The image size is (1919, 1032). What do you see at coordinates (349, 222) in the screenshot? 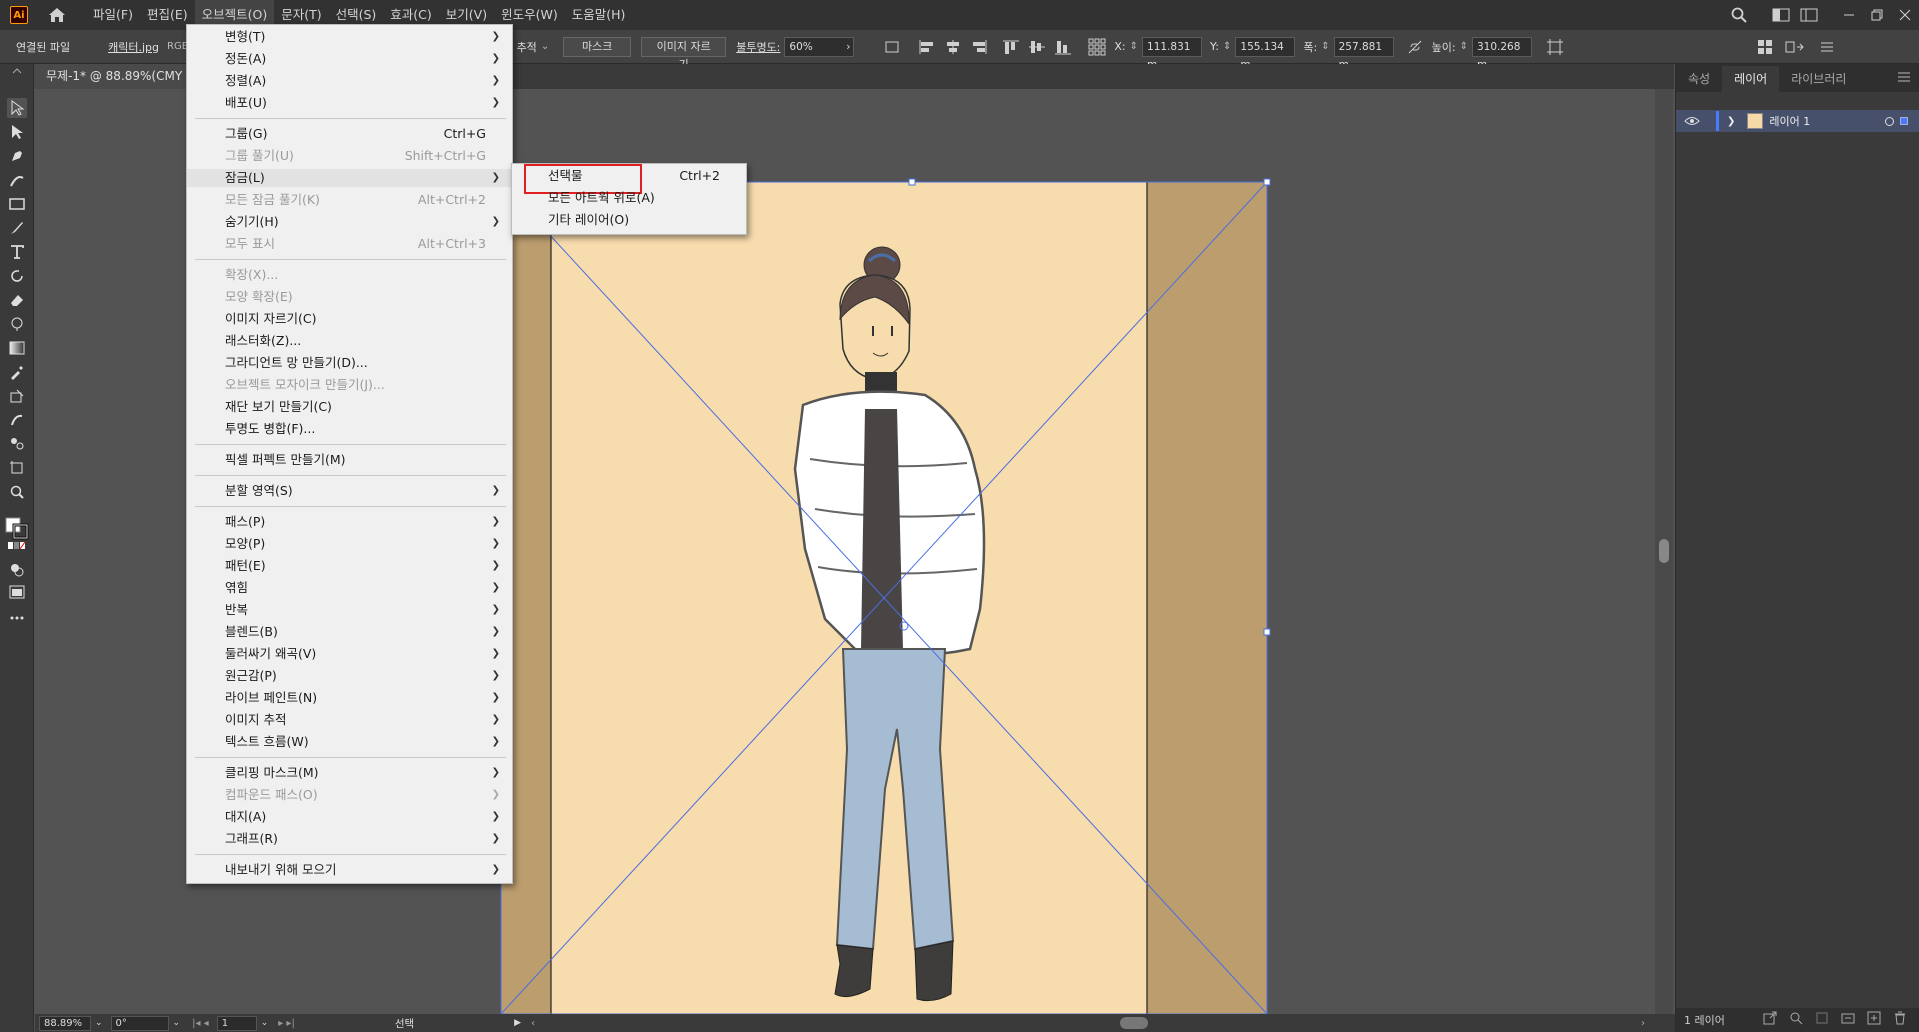
I see `menu-item: 숨기기(H) ❯` at bounding box center [349, 222].